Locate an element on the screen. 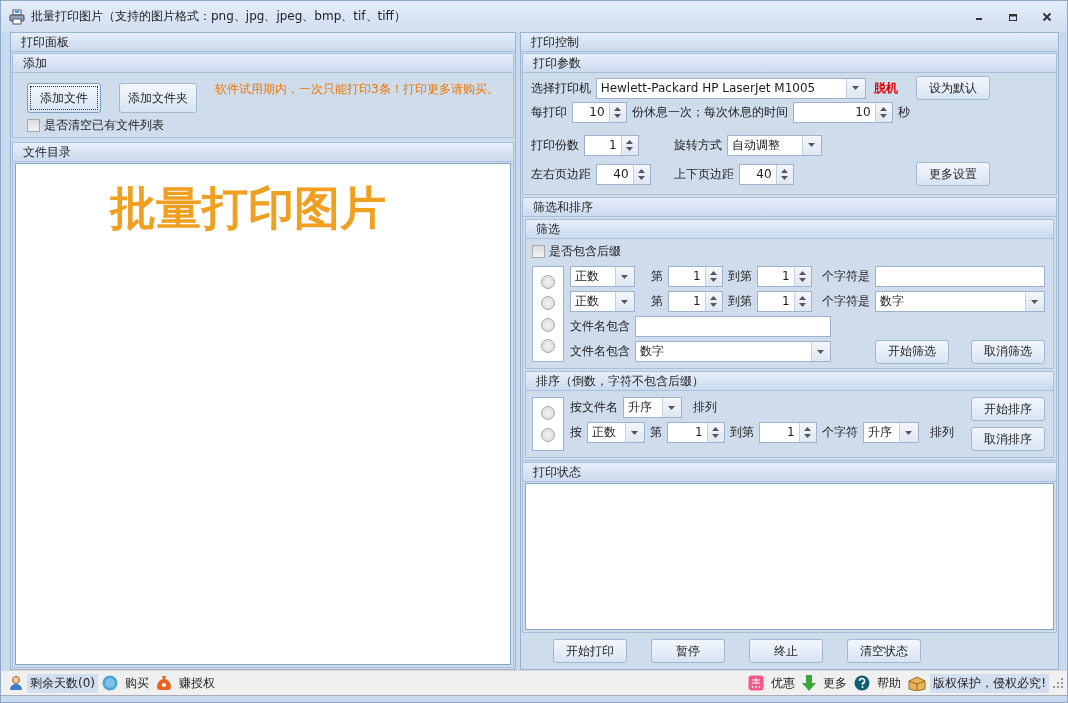  status-item: 赚授权 is located at coordinates (197, 683).